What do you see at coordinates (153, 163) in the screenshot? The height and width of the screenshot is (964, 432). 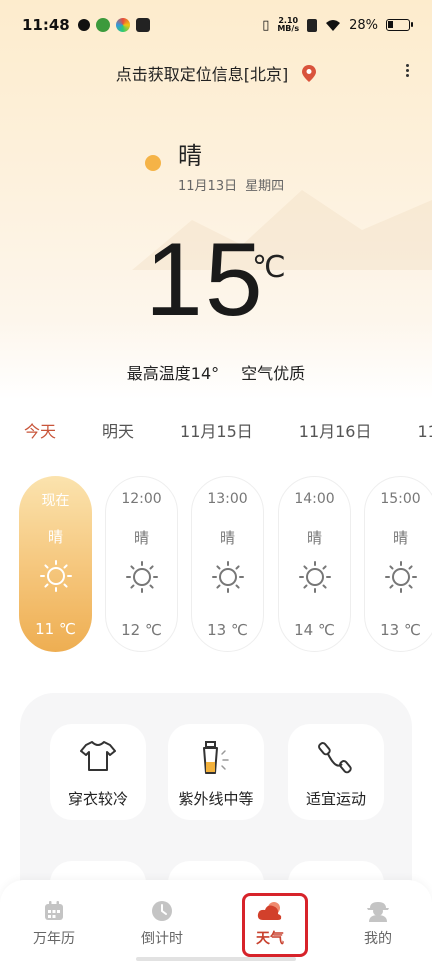 I see `sun-icon` at bounding box center [153, 163].